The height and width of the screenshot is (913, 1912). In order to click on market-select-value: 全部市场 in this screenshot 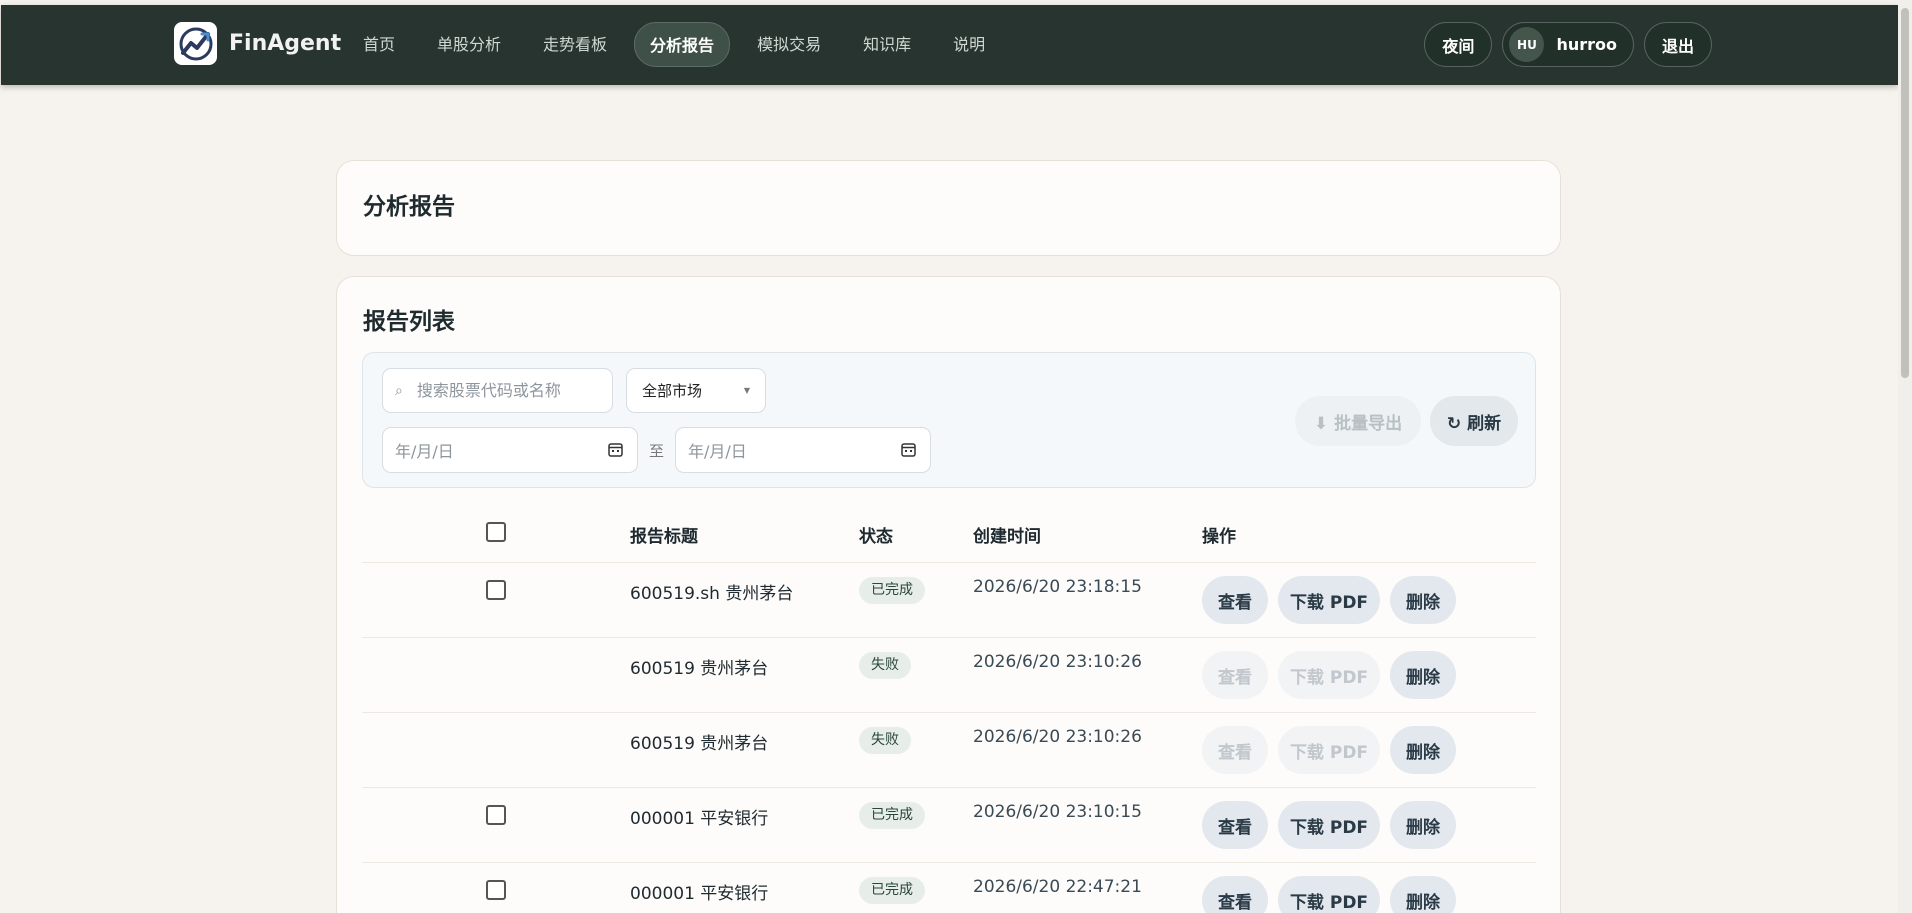, I will do `click(672, 391)`.